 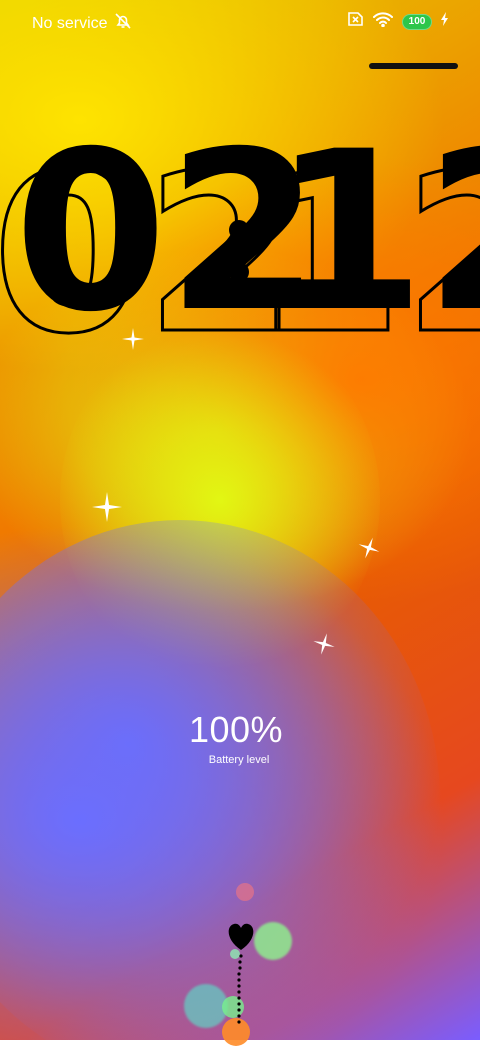 I want to click on battery-info: 100% Battery level, so click(x=240, y=738).